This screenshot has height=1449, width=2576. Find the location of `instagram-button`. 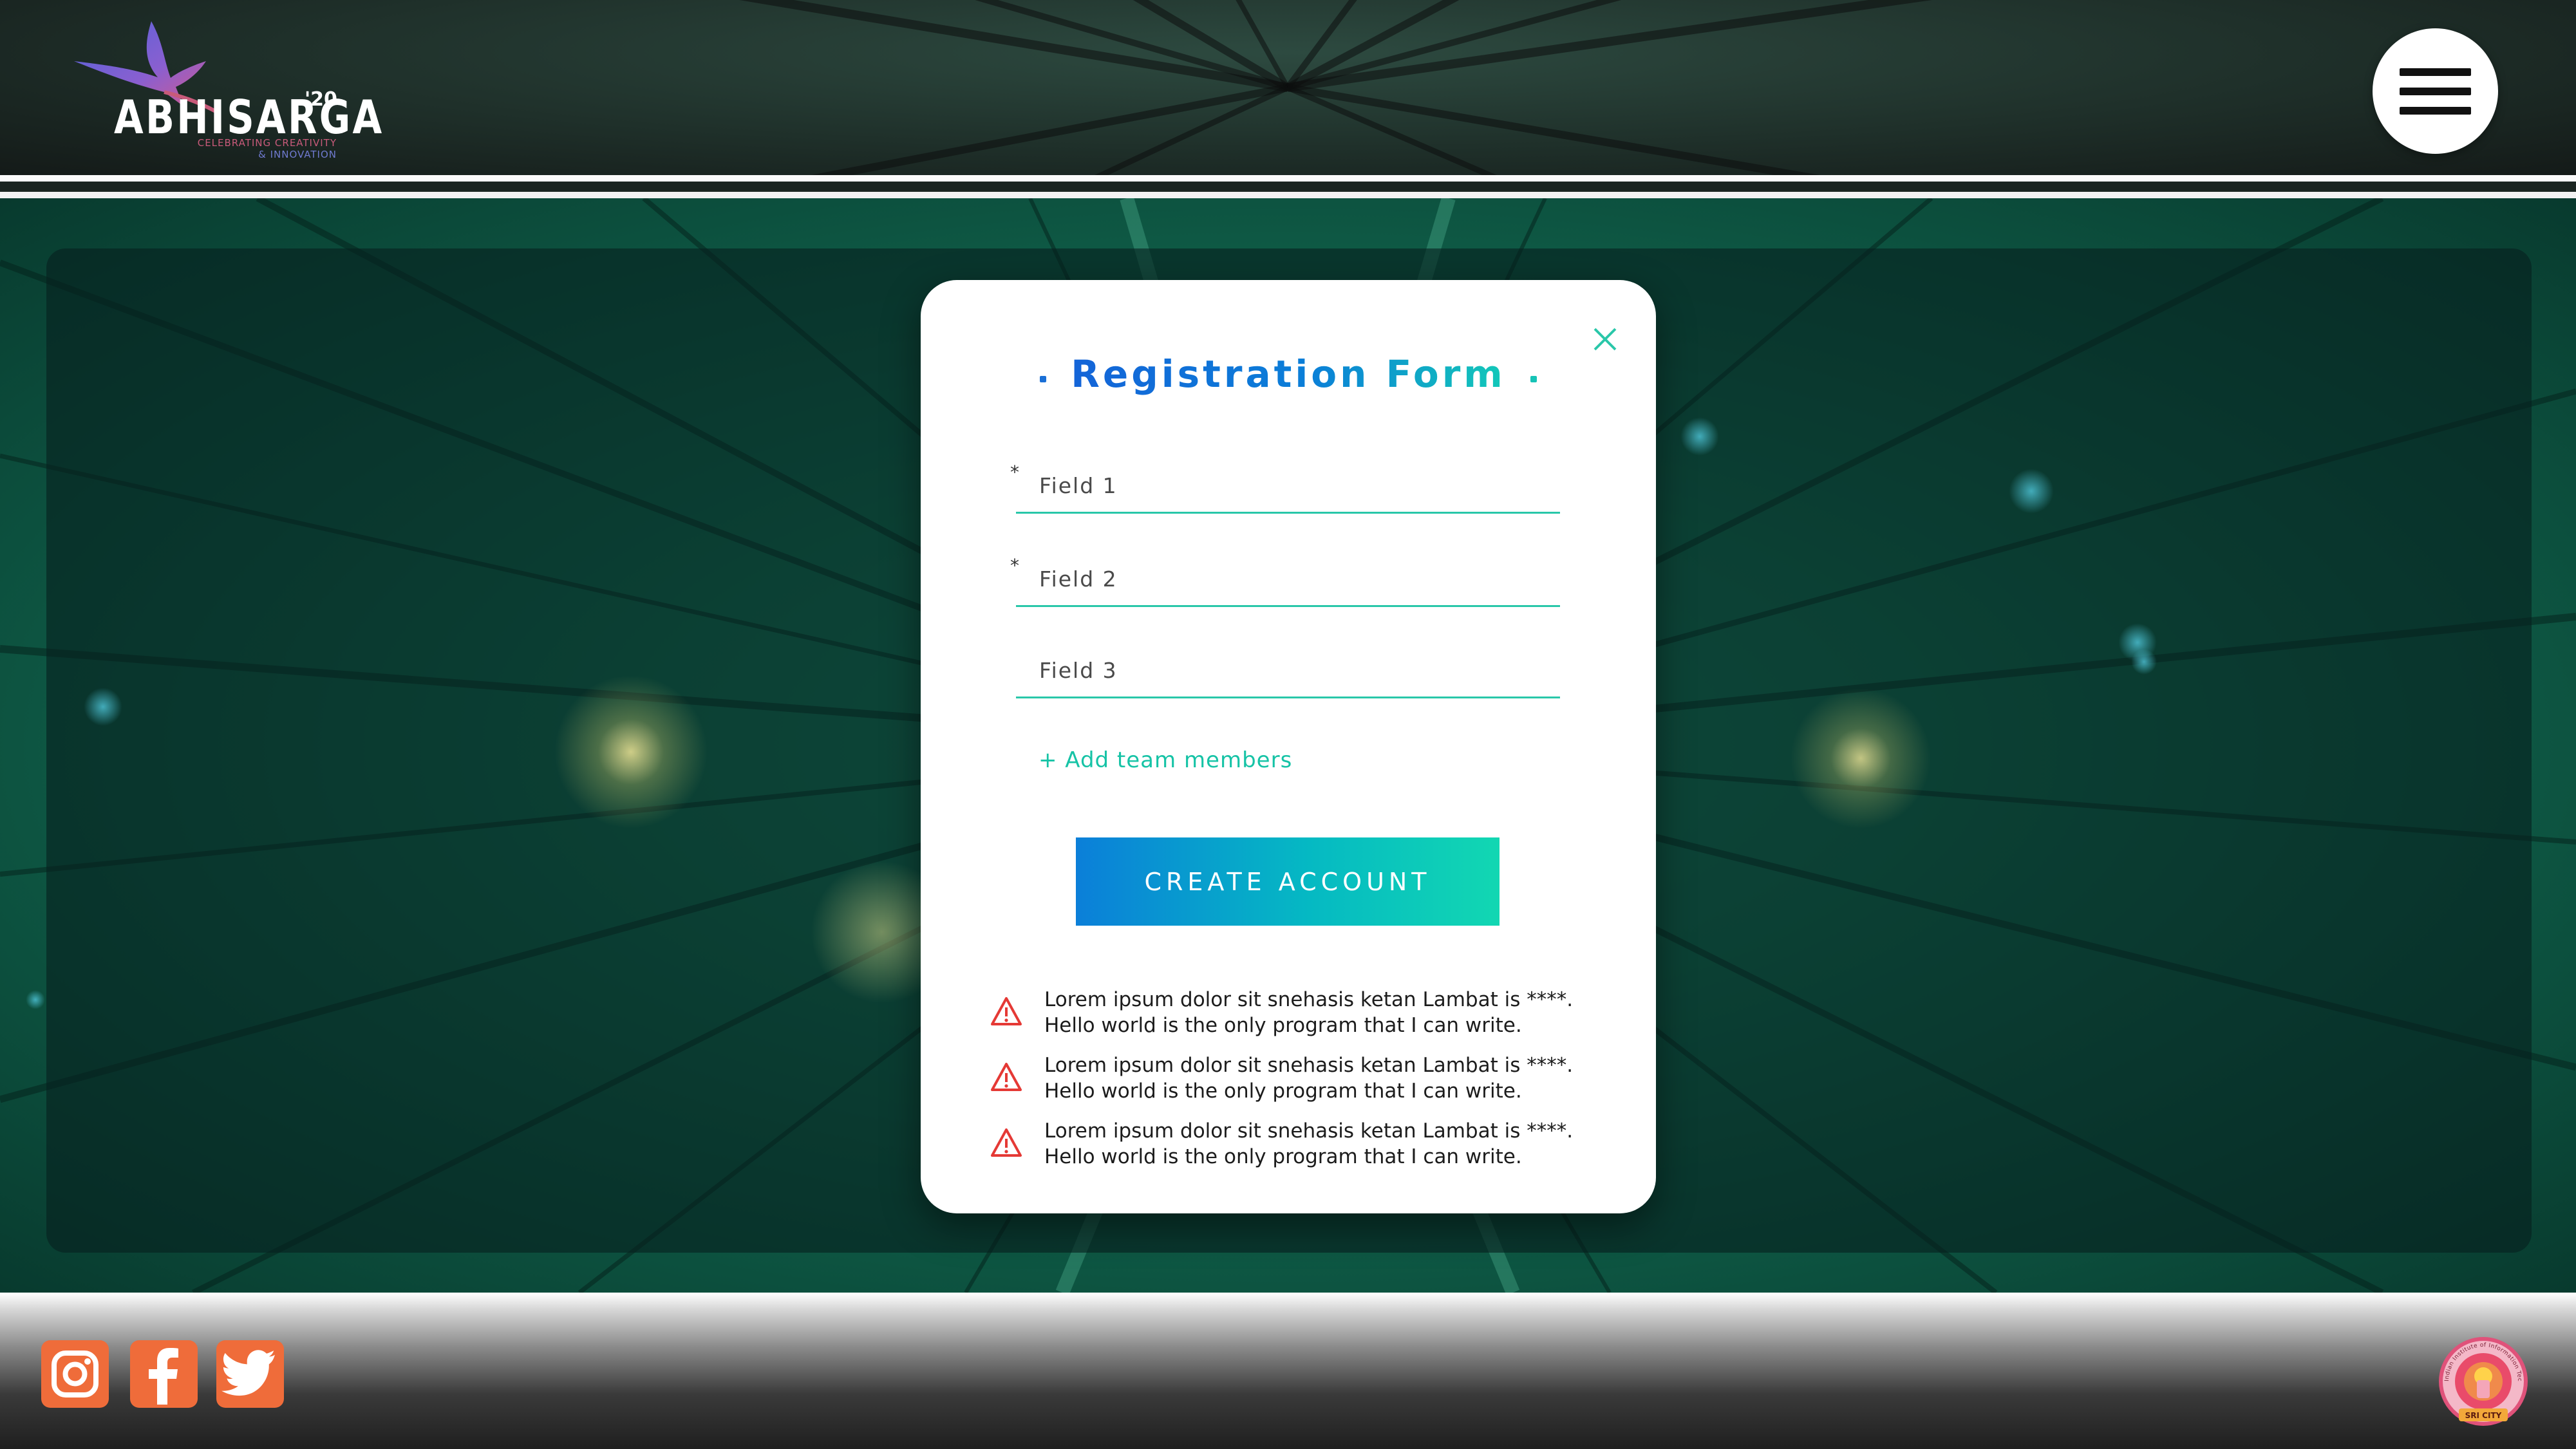

instagram-button is located at coordinates (75, 1374).